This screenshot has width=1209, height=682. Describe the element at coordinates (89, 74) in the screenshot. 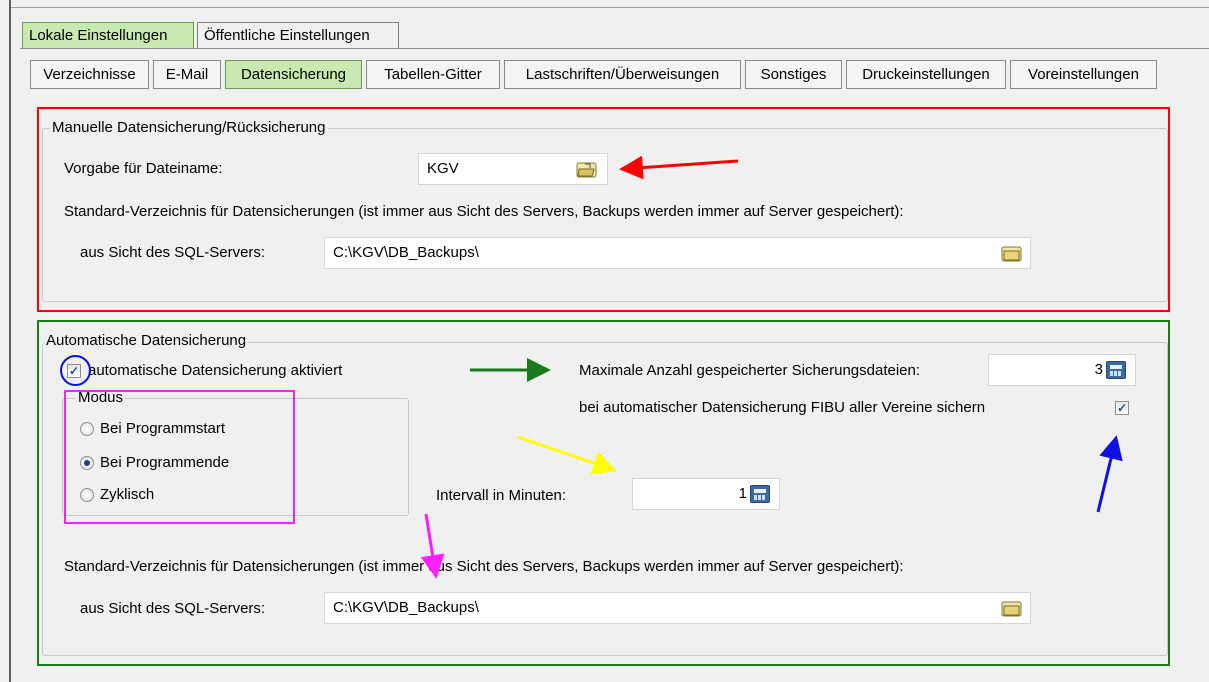

I see `subtab-verzeichnisse: Verzeichnisse` at that location.